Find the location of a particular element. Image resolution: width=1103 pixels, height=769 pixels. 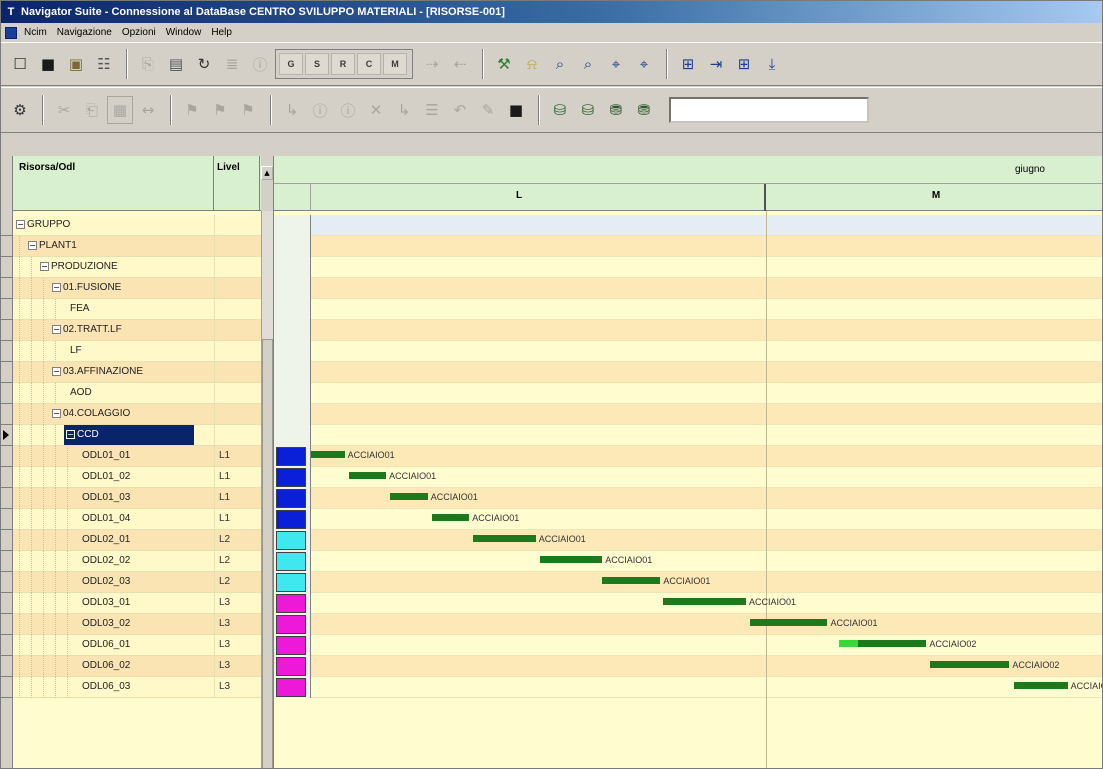

column-header-resource: Risorsa/Odl is located at coordinates (113, 183).